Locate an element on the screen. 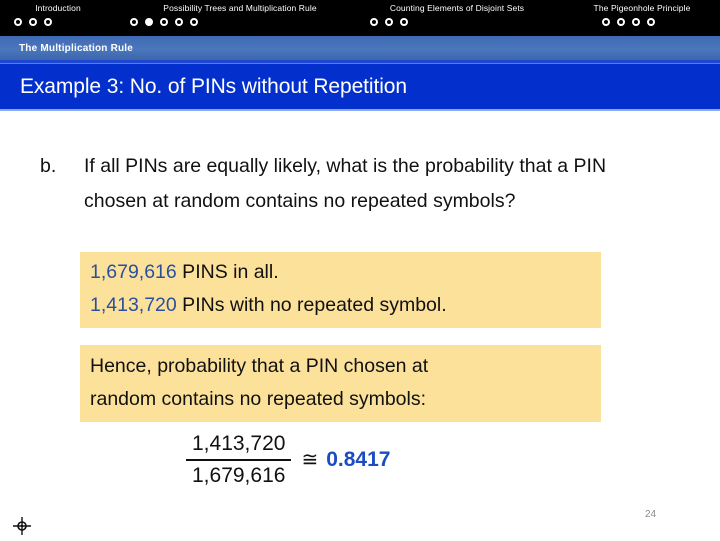 This screenshot has width=720, height=541. fraction-denominator: 1,679,616 is located at coordinates (239, 475).